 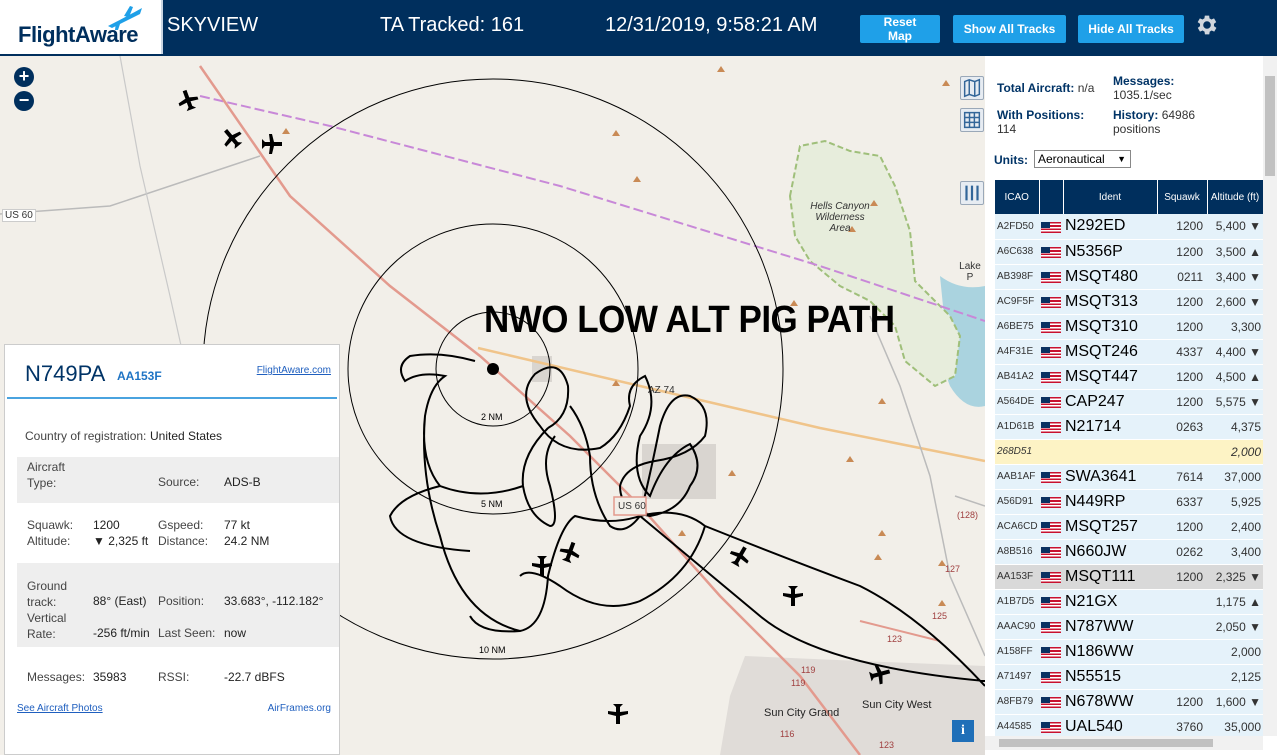 I want to click on row-ident, so click(x=1110, y=452).